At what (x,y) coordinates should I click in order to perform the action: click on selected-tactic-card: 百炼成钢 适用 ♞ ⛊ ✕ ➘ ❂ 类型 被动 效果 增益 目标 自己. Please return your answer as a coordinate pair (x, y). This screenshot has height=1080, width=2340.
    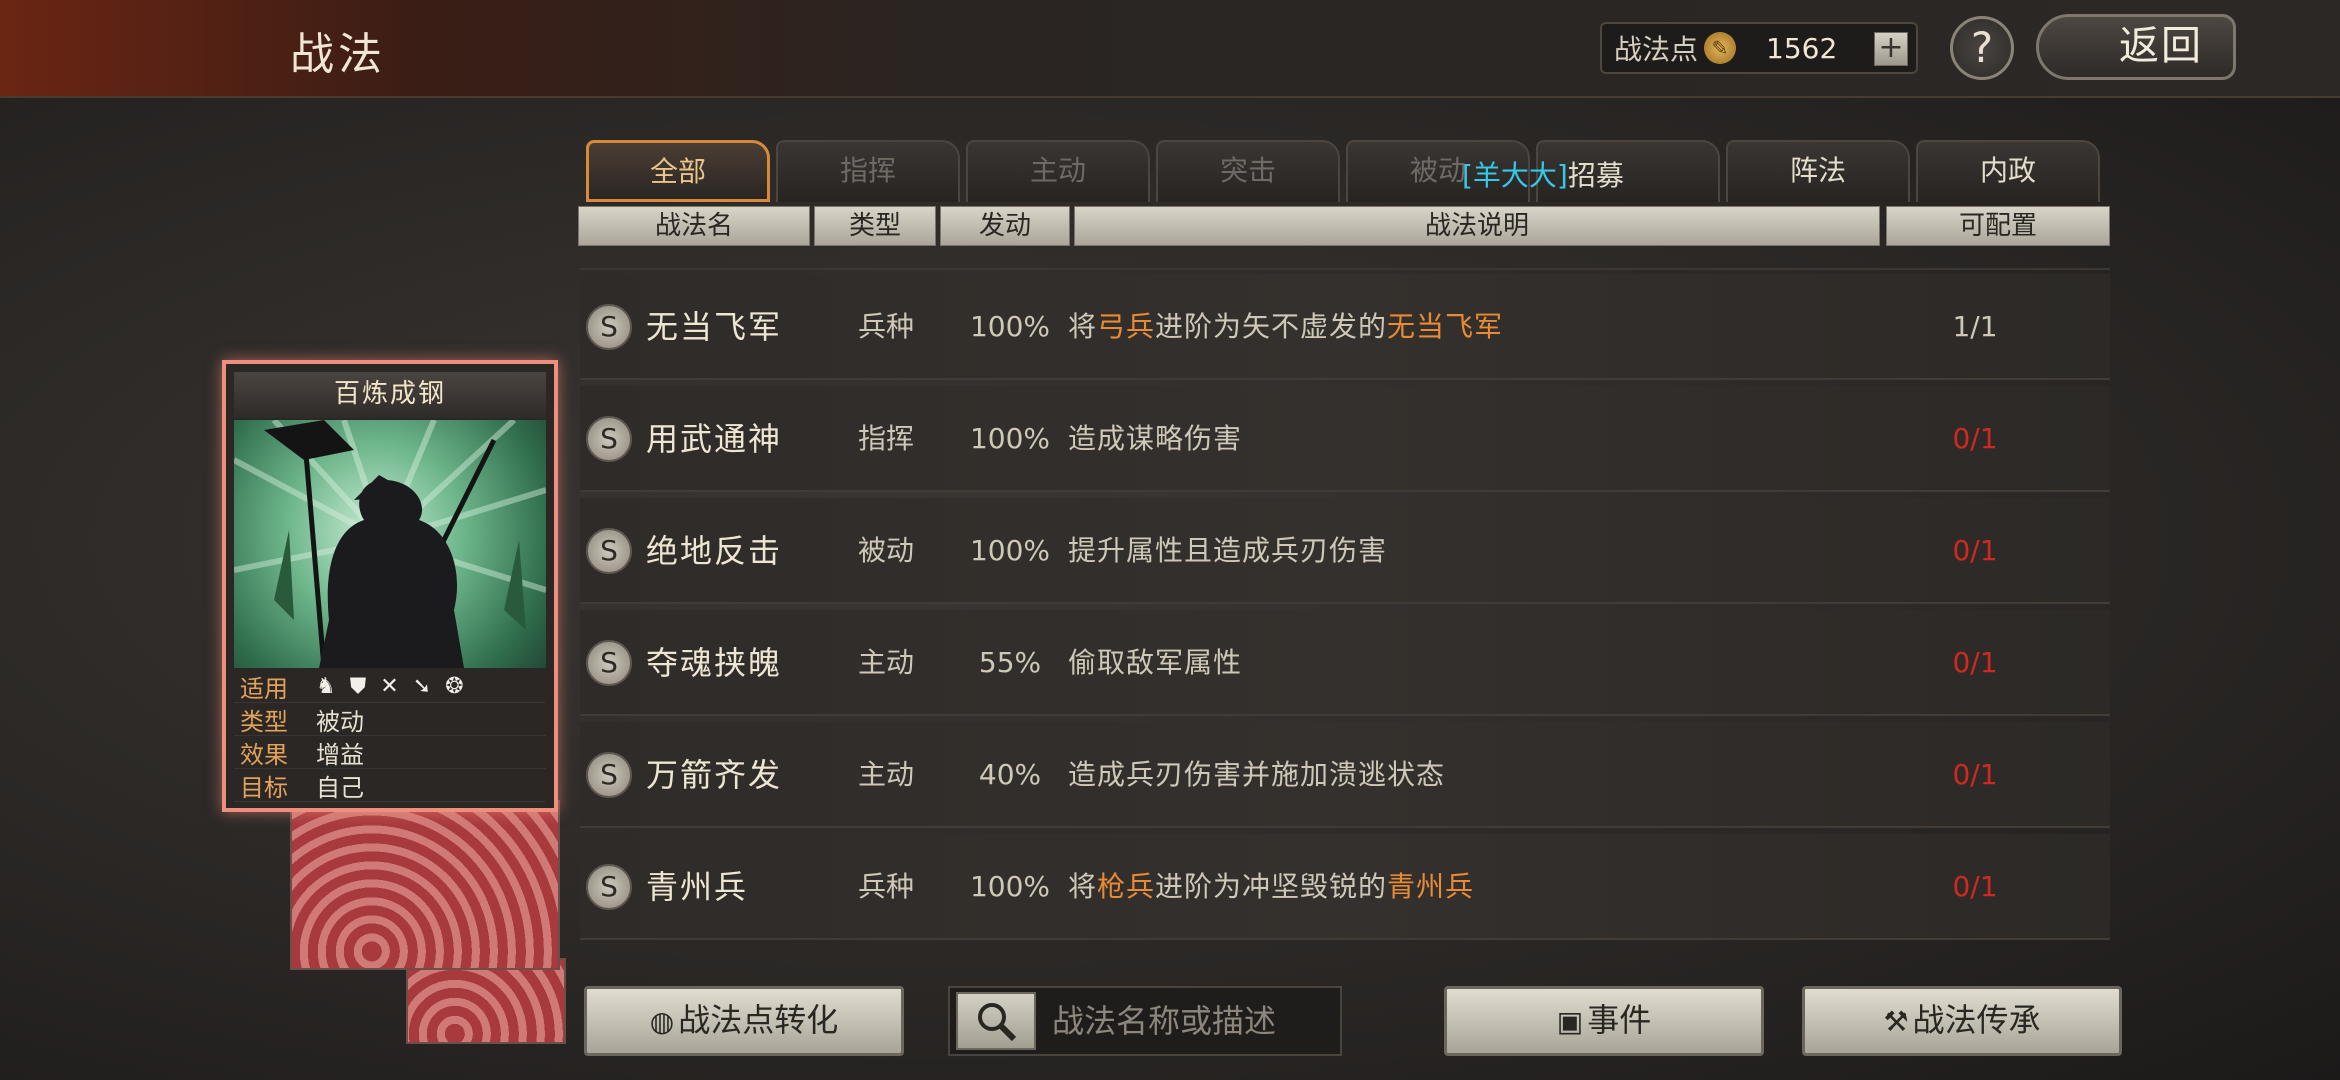
    Looking at the image, I should click on (390, 586).